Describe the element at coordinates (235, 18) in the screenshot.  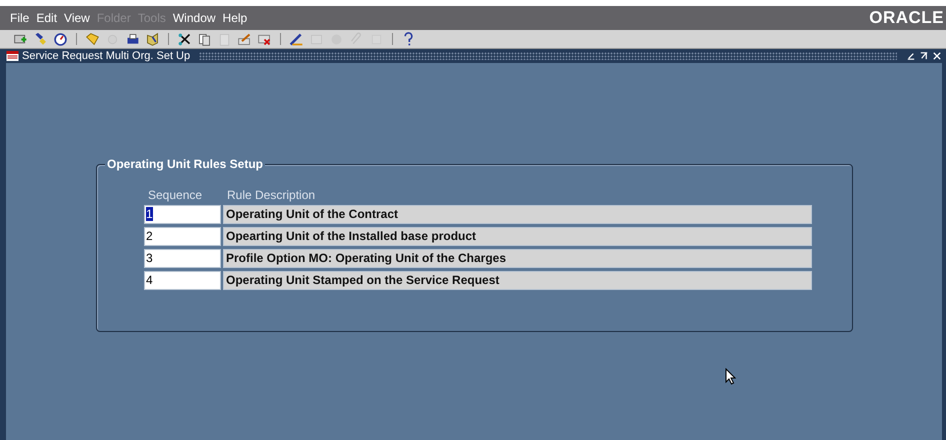
I see `menu-item: Help` at that location.